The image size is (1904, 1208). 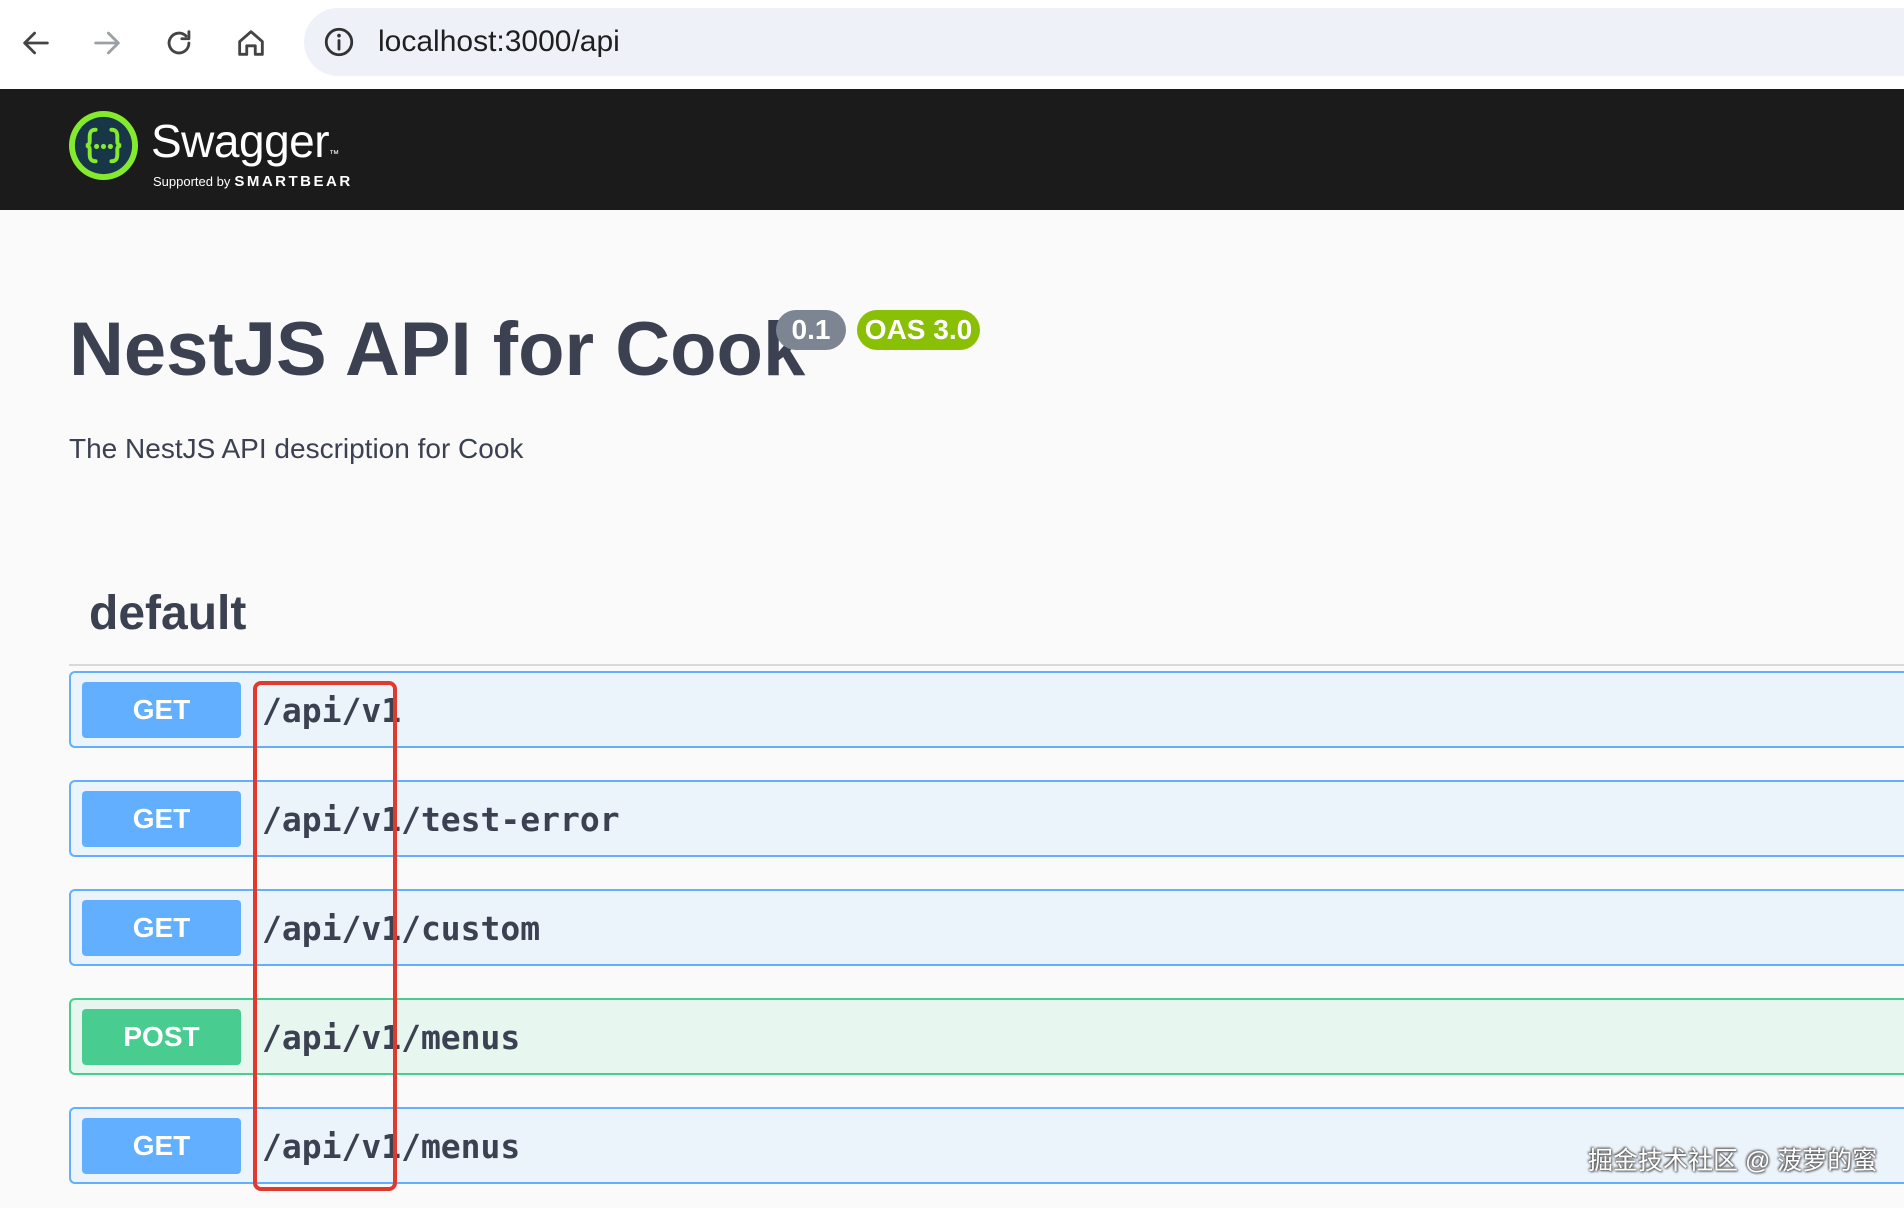 What do you see at coordinates (1104, 42) in the screenshot?
I see `address-bar: localhost:3000/api` at bounding box center [1104, 42].